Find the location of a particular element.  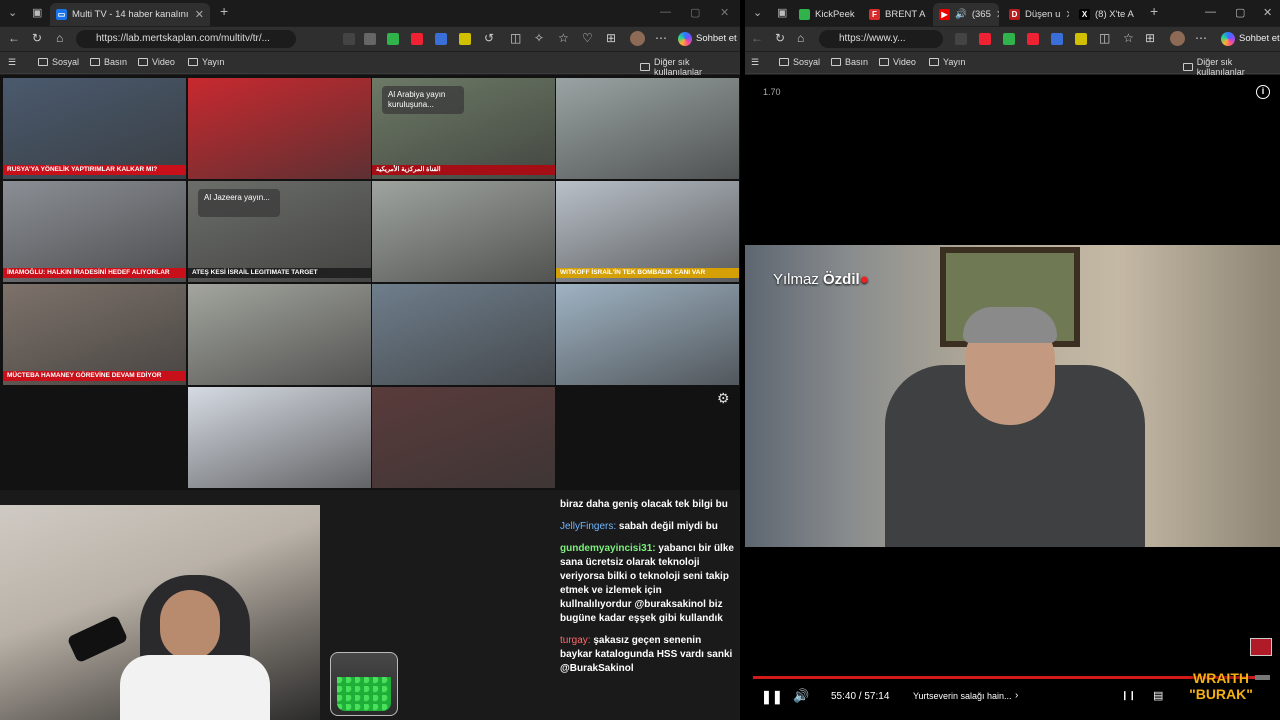

tab-brent: F BRENT A ✕ is located at coordinates (896, 14).